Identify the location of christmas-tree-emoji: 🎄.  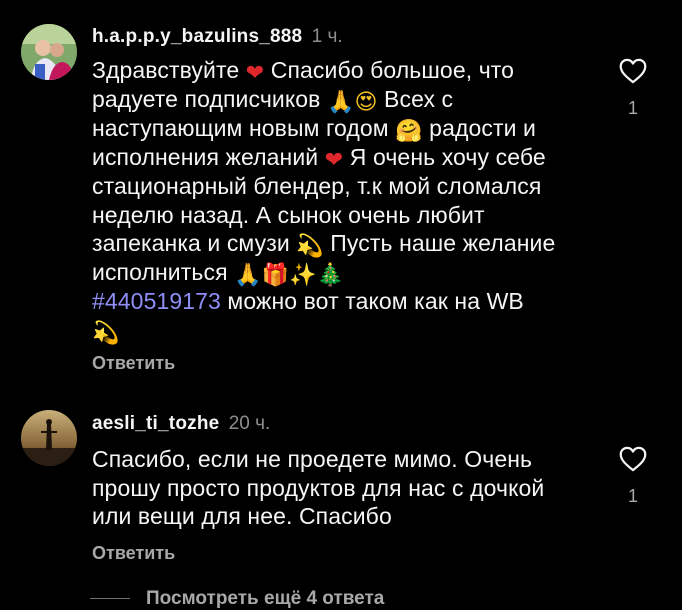
(330, 275).